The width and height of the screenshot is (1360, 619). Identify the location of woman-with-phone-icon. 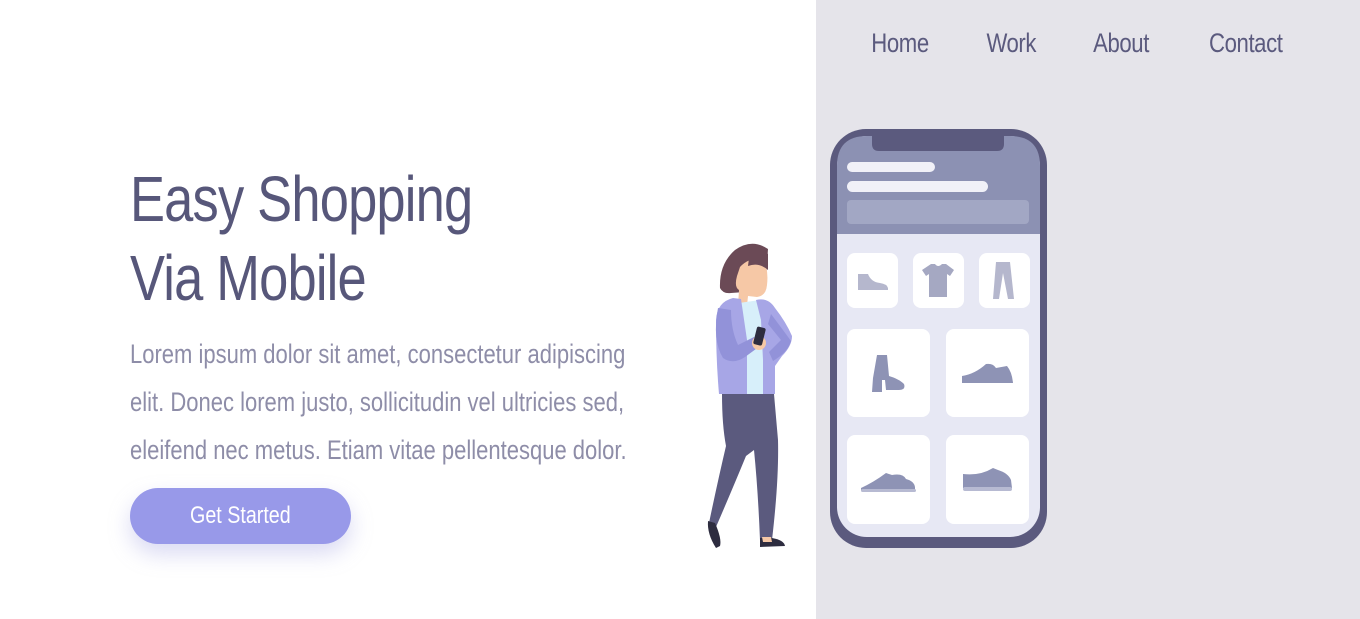
(749, 395).